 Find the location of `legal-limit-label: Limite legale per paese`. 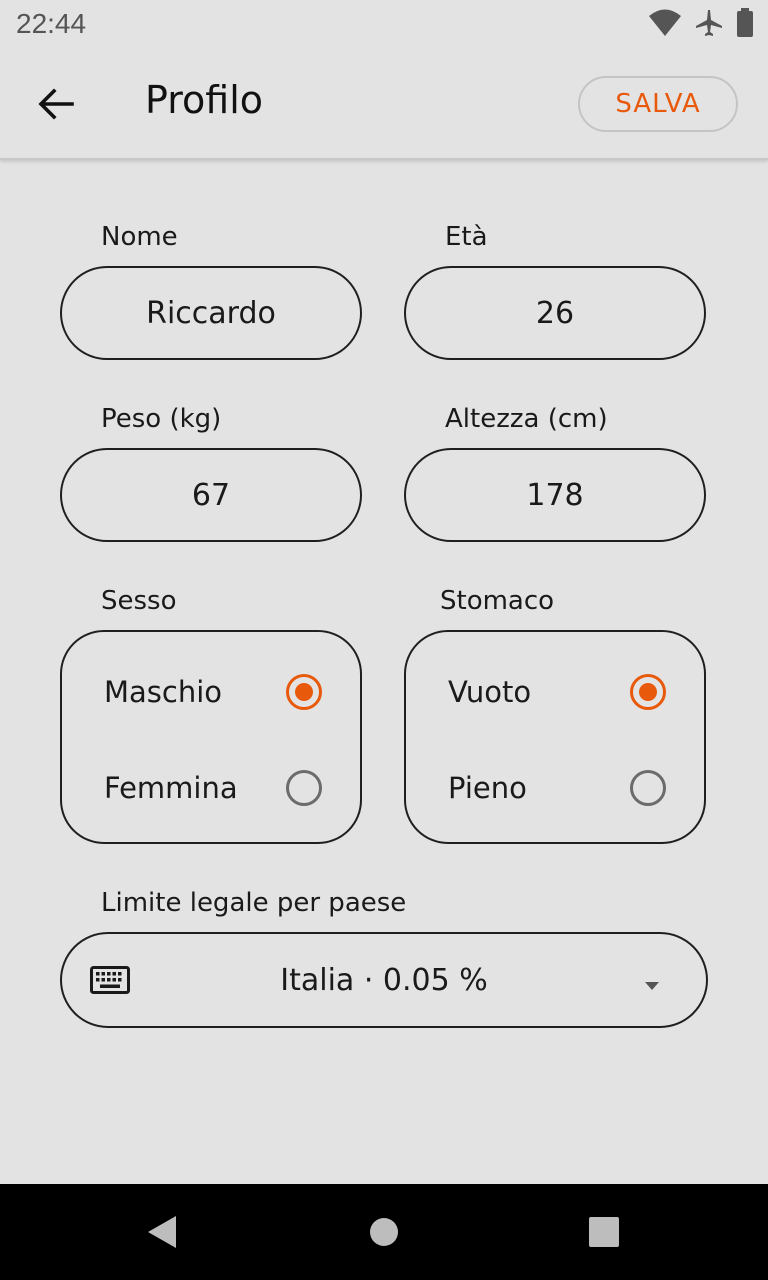

legal-limit-label: Limite legale per paese is located at coordinates (254, 903).